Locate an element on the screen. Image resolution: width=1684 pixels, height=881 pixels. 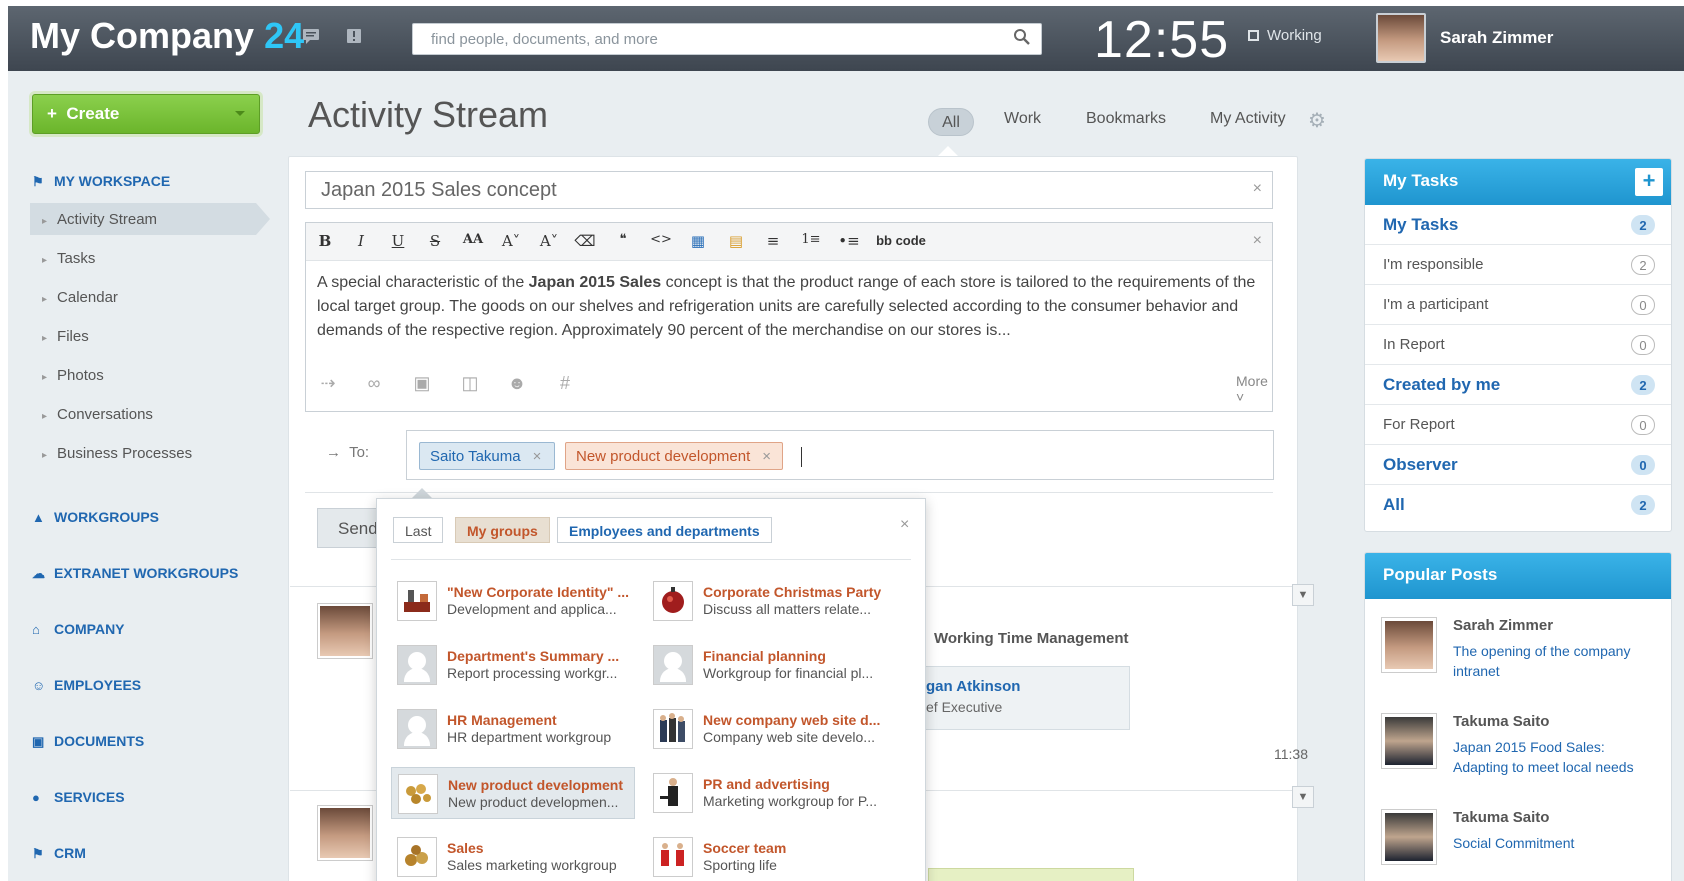
recipient-chip-group: New product development × is located at coordinates (674, 456).